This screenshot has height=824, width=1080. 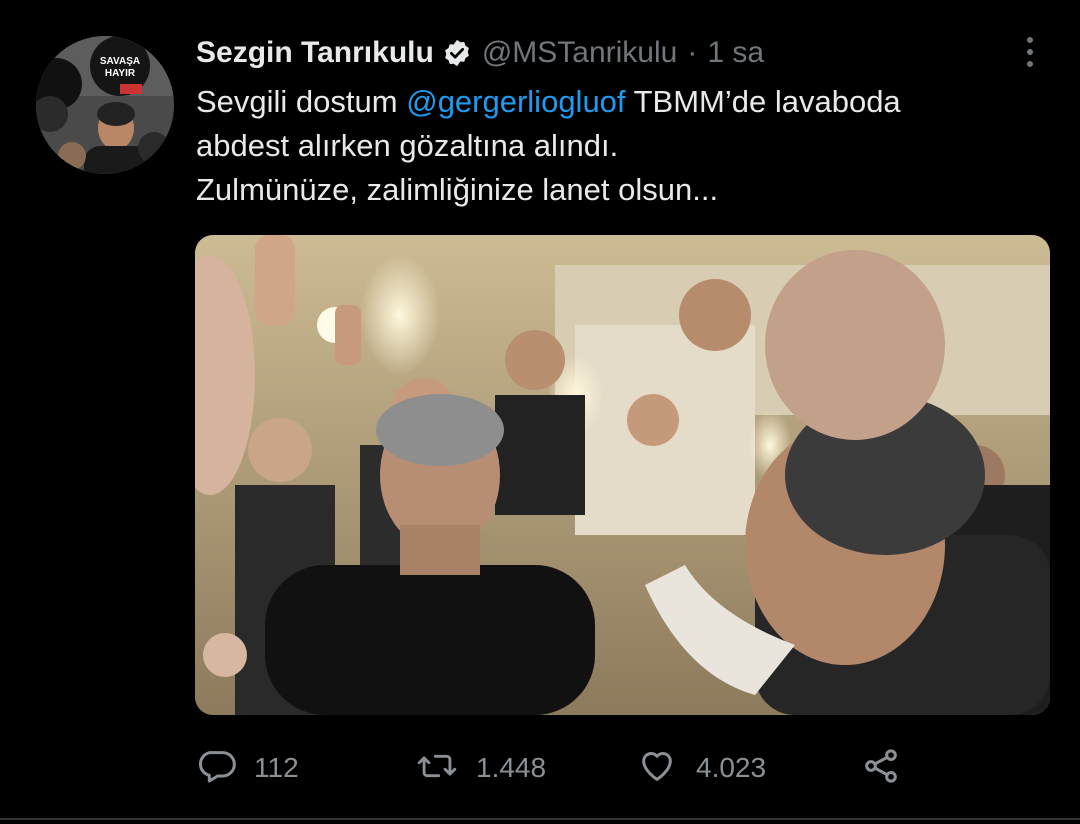 What do you see at coordinates (216, 768) in the screenshot?
I see `reply-icon` at bounding box center [216, 768].